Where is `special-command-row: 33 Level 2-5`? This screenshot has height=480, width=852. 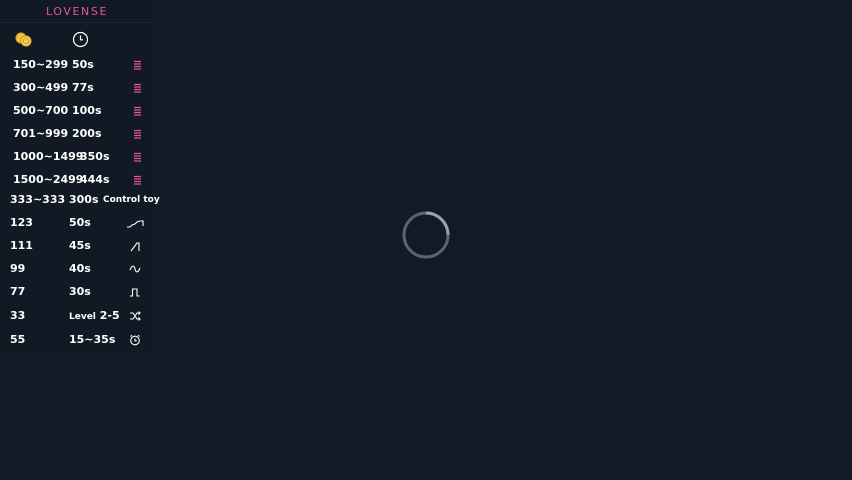
special-command-row: 33 Level 2-5 is located at coordinates (77, 316).